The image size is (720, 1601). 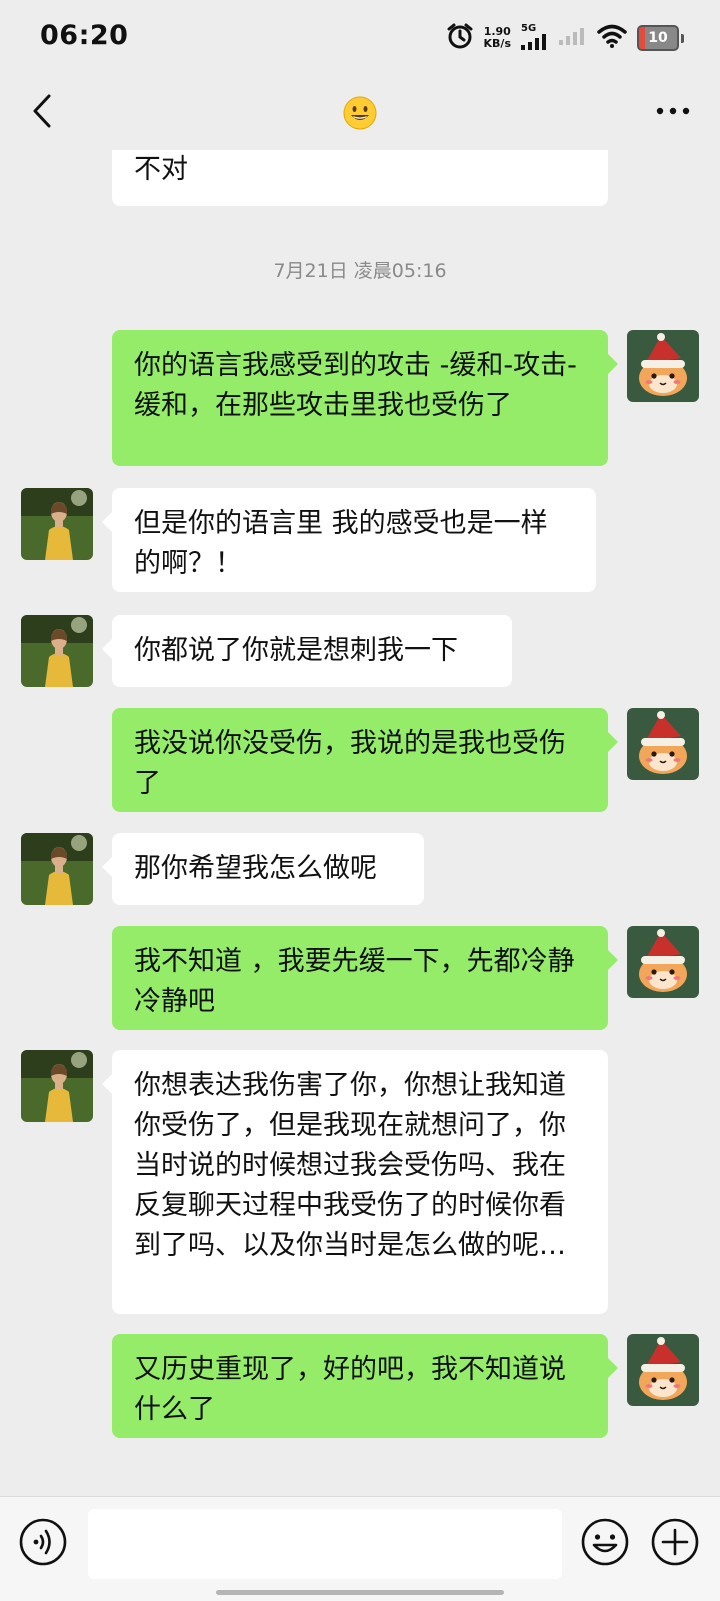 I want to click on chat-header, so click(x=360, y=113).